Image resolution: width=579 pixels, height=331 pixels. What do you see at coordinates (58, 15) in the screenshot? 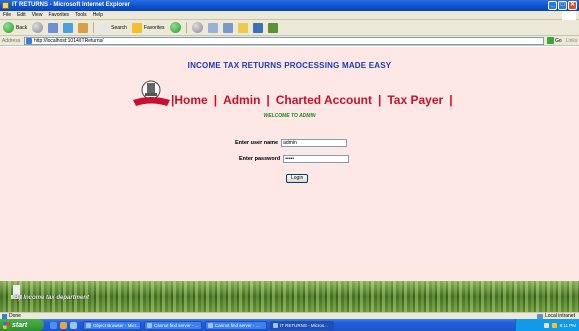
I see `menu-favorites: Favorites` at bounding box center [58, 15].